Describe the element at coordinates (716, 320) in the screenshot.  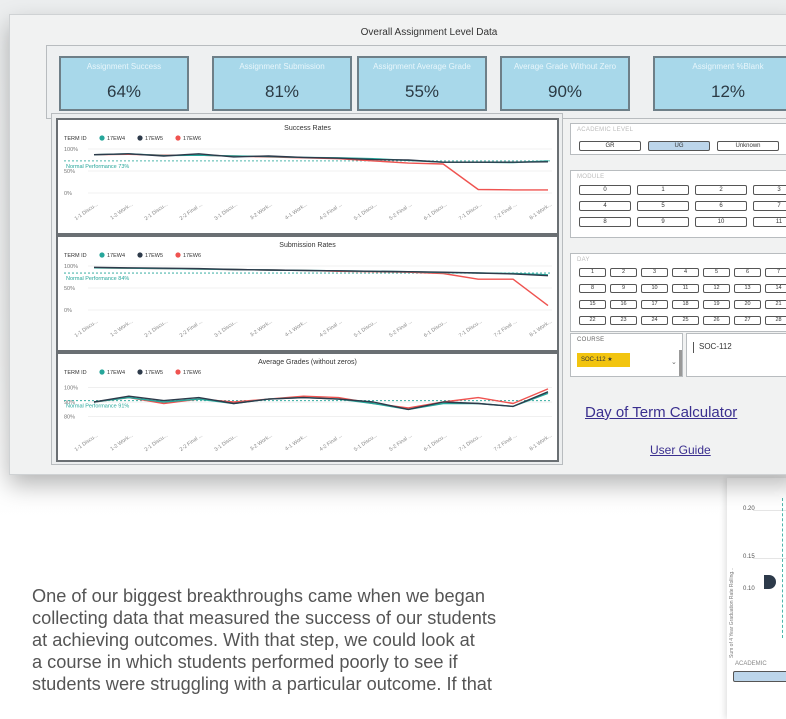
I see `day-26-button: 26` at that location.